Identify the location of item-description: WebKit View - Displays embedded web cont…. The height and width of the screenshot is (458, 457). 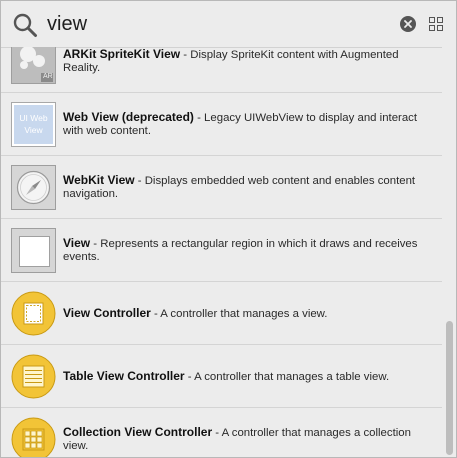
(249, 187).